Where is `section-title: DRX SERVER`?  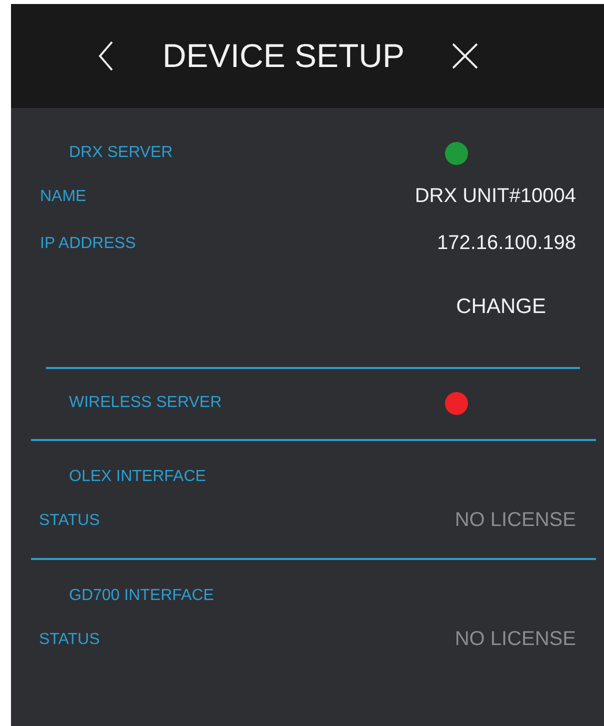
section-title: DRX SERVER is located at coordinates (121, 153).